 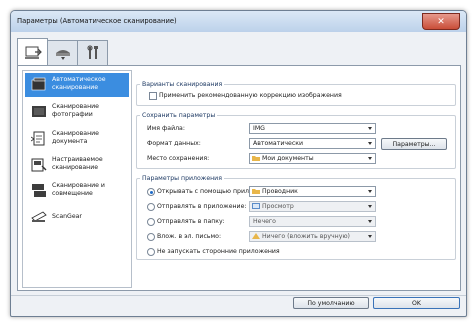 I want to click on explorer-icon, so click(x=256, y=191).